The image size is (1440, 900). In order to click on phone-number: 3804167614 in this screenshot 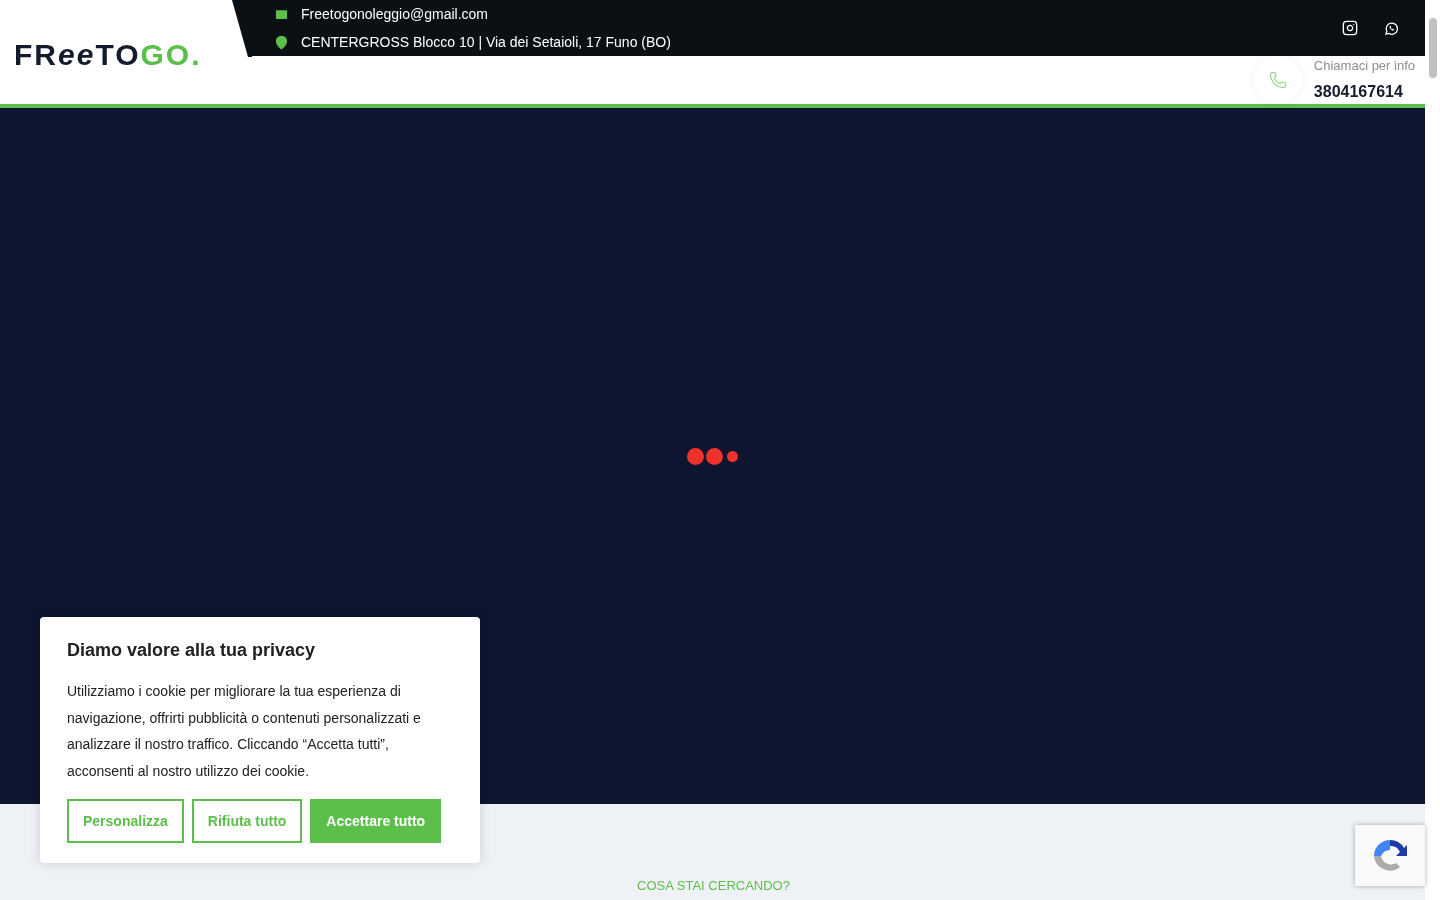, I will do `click(1364, 91)`.